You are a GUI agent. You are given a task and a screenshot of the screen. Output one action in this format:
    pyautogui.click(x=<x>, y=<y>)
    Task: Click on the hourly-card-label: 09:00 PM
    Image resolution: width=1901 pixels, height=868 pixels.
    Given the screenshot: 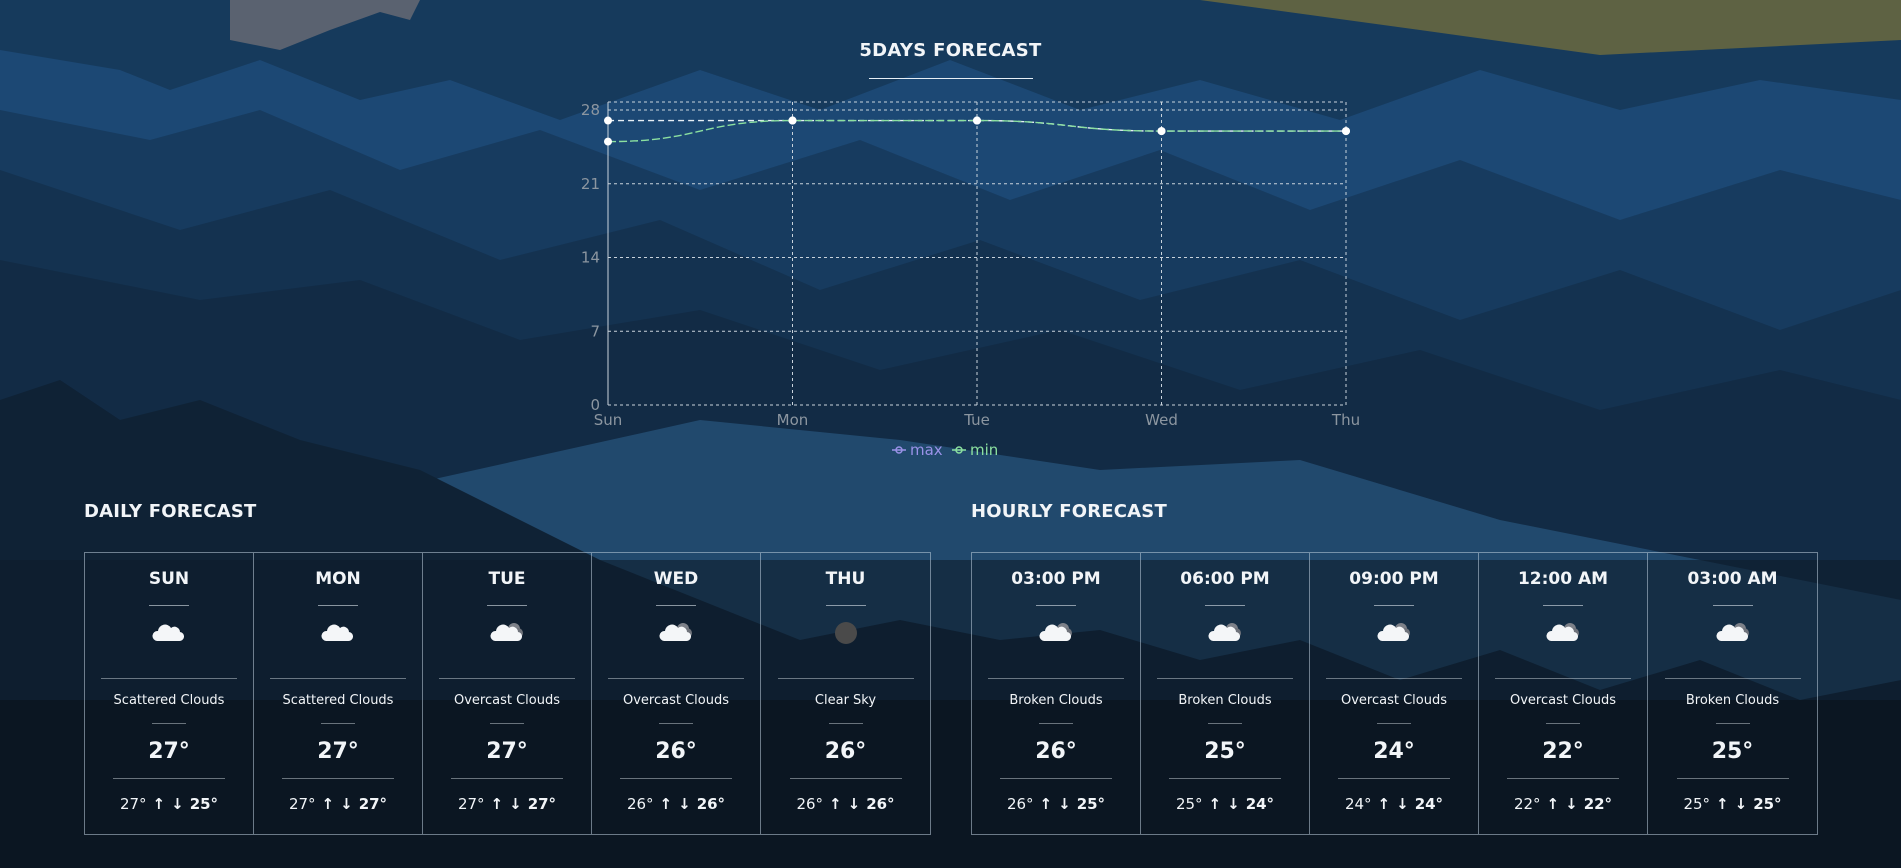 What is the action you would take?
    pyautogui.click(x=1394, y=579)
    